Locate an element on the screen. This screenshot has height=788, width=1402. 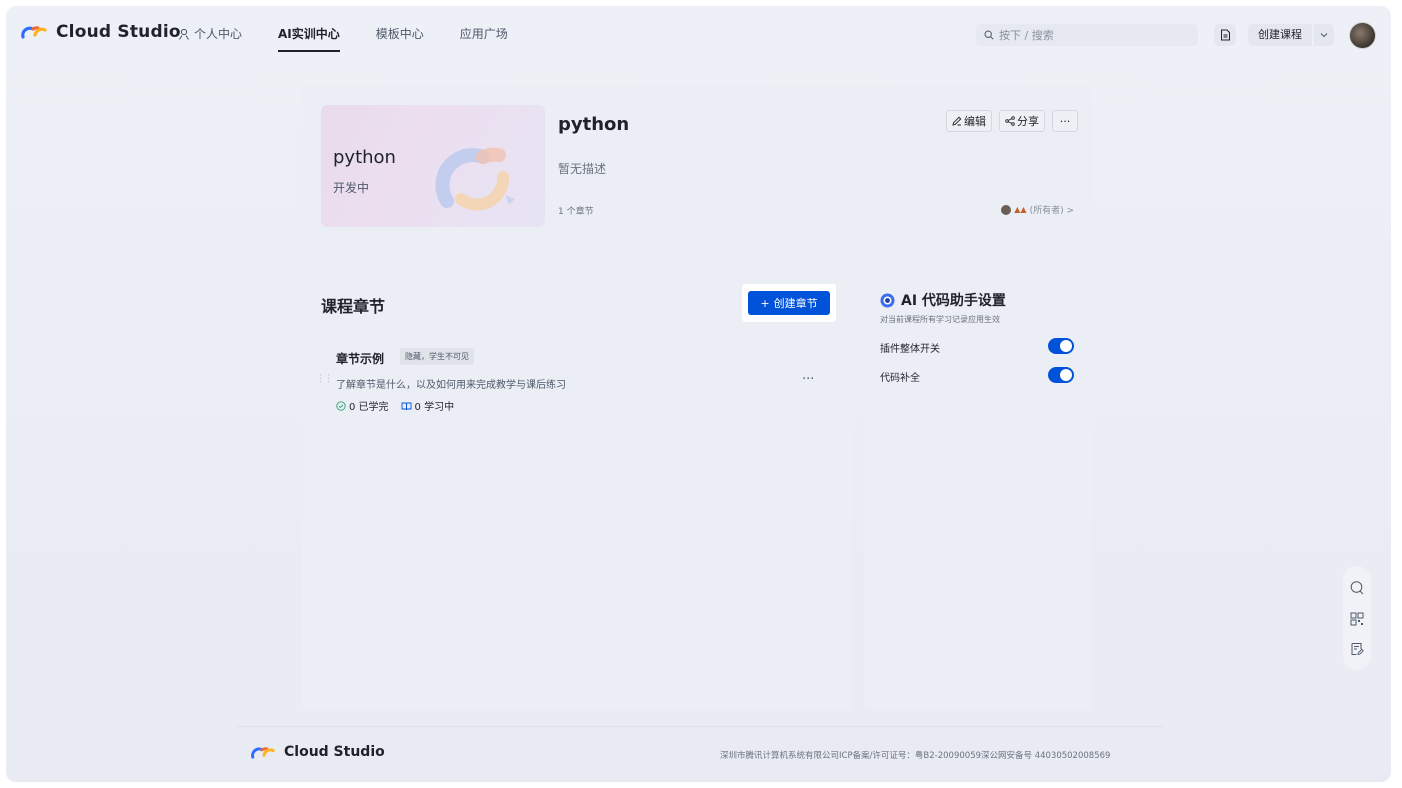
completed-count: 0 已学完 is located at coordinates (369, 407).